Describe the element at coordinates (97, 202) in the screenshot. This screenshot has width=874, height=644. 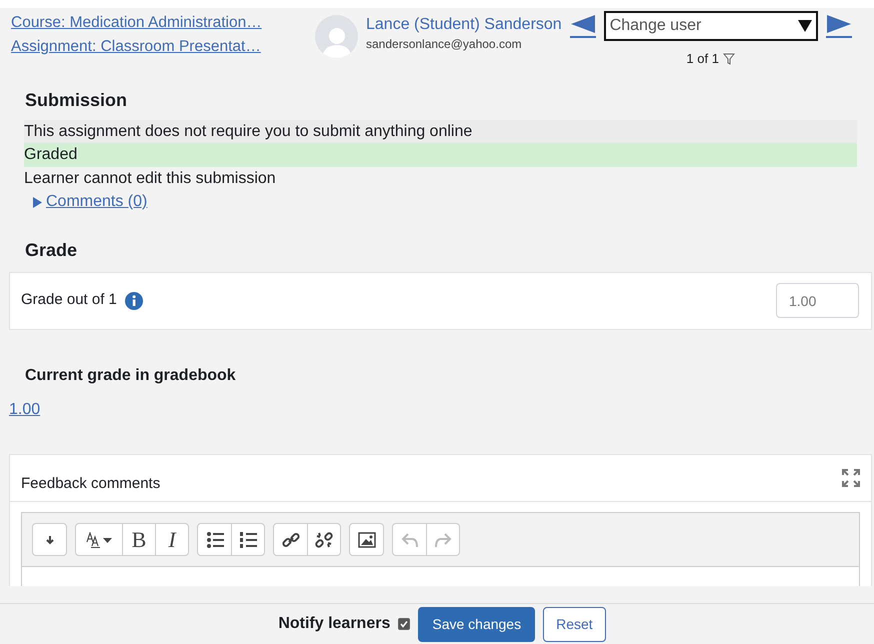
I see `comments-link: Comments (0)` at that location.